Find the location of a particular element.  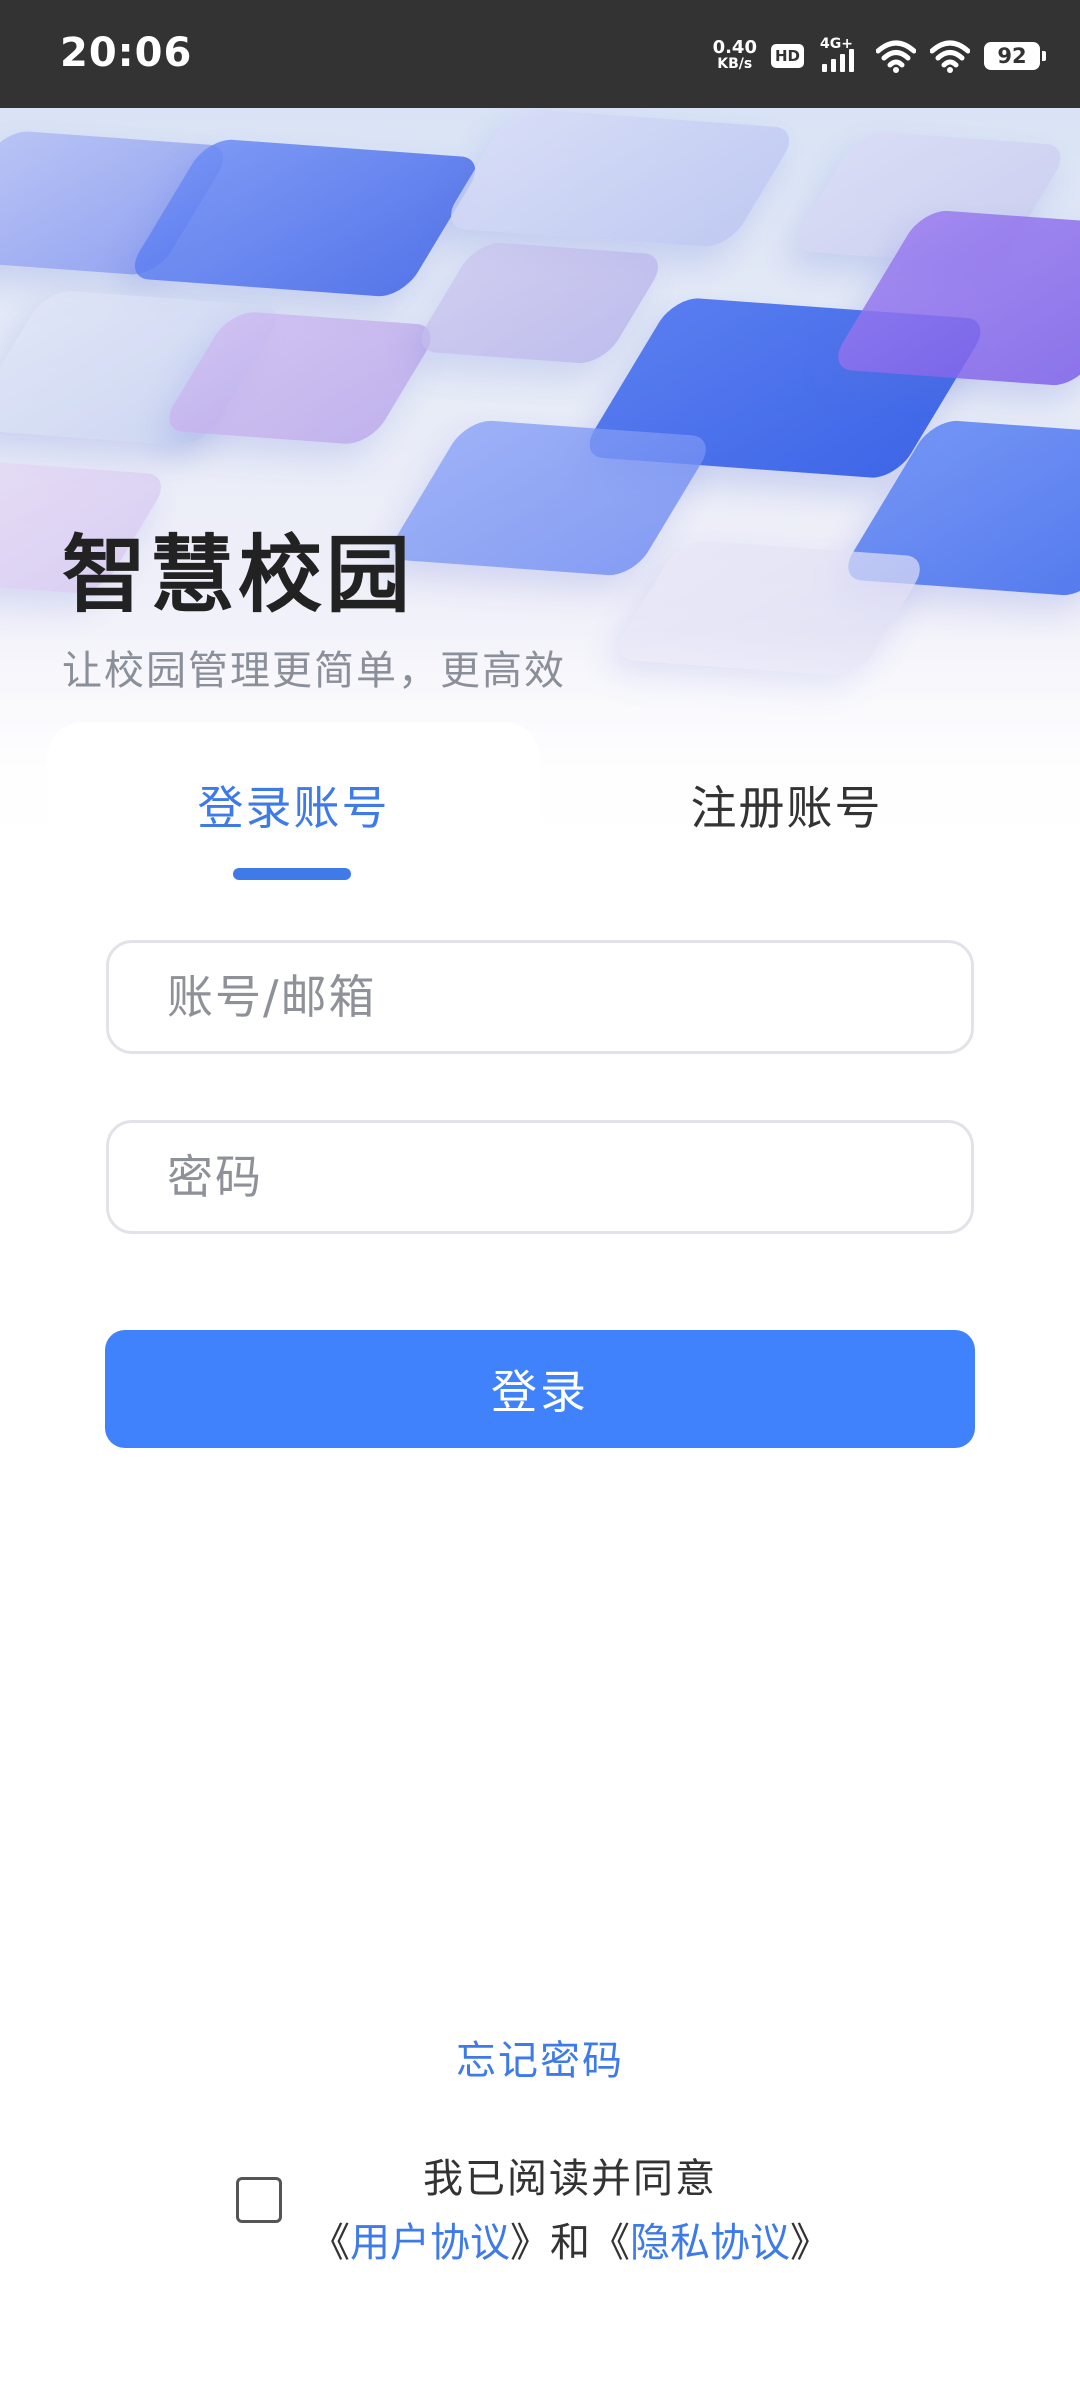

tab-login-label: 登录账号 is located at coordinates (293, 808).